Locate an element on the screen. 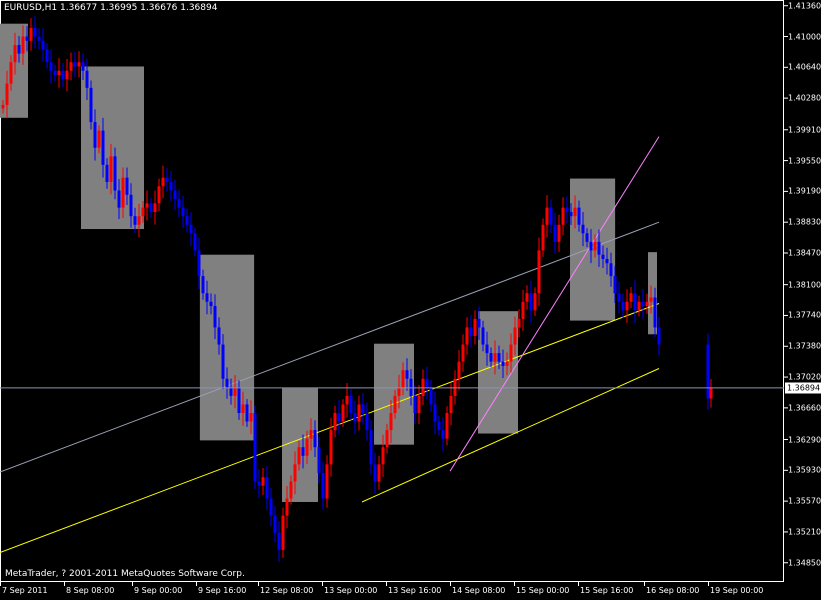 The width and height of the screenshot is (821, 600). current-price-tag: 1.36894 is located at coordinates (803, 388).